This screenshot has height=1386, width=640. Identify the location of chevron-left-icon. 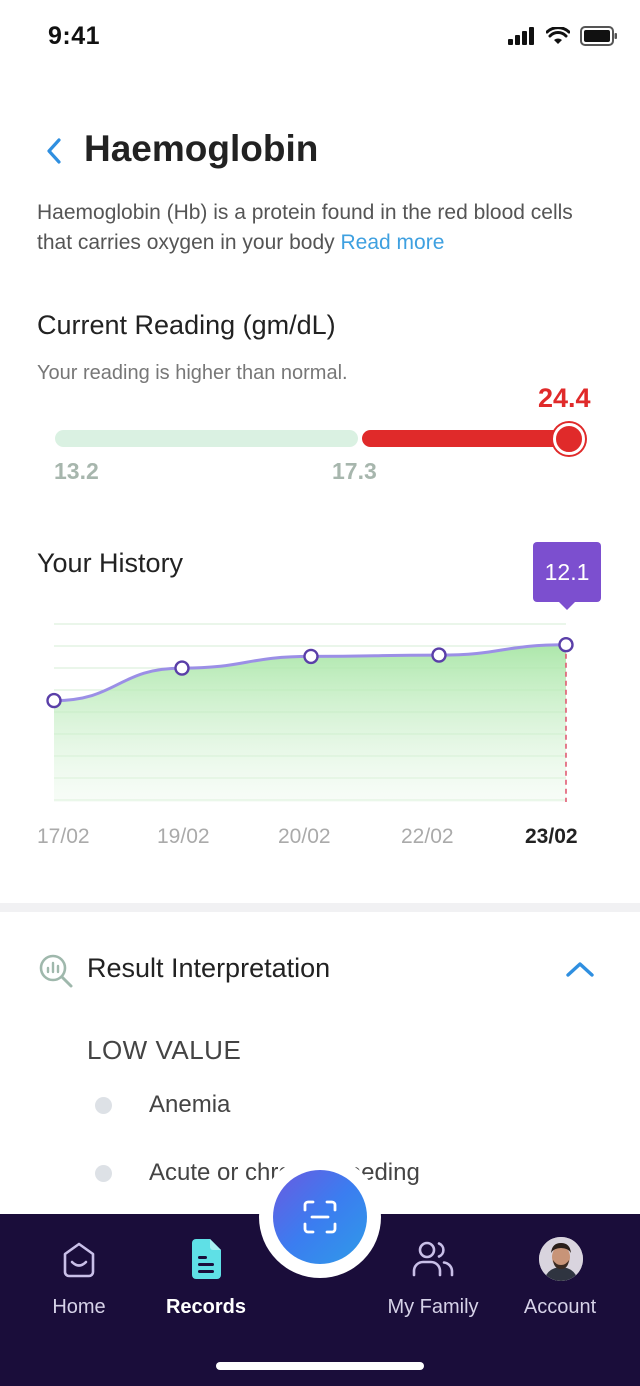
(54, 151).